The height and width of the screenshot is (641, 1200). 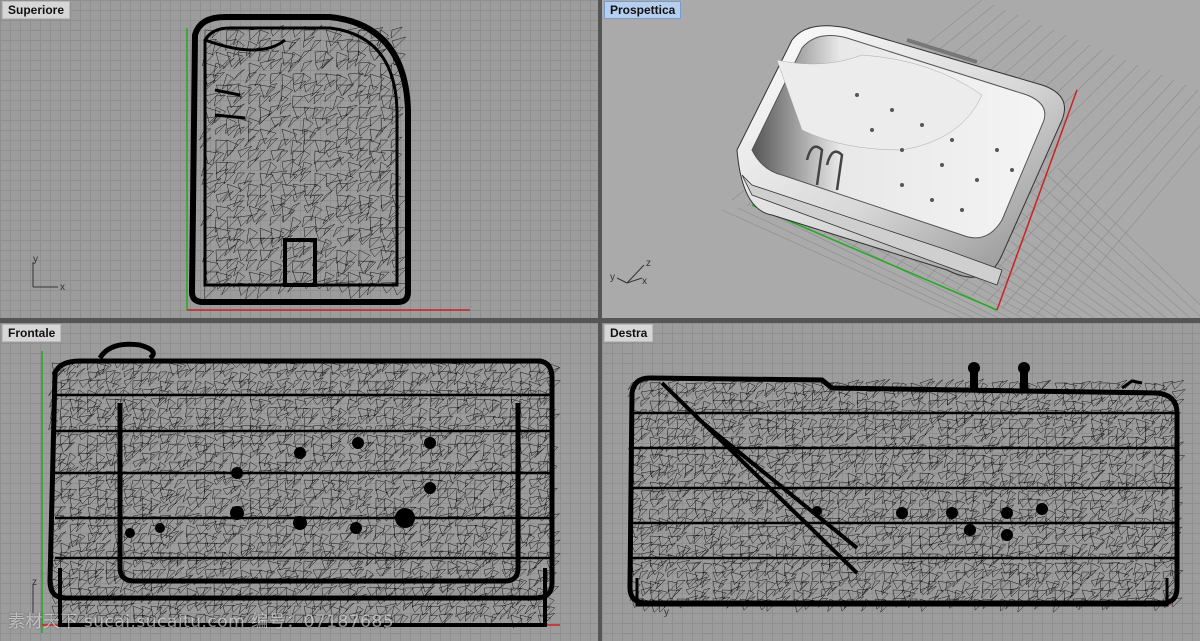 I want to click on axis-widget-top: y x, so click(x=48, y=273).